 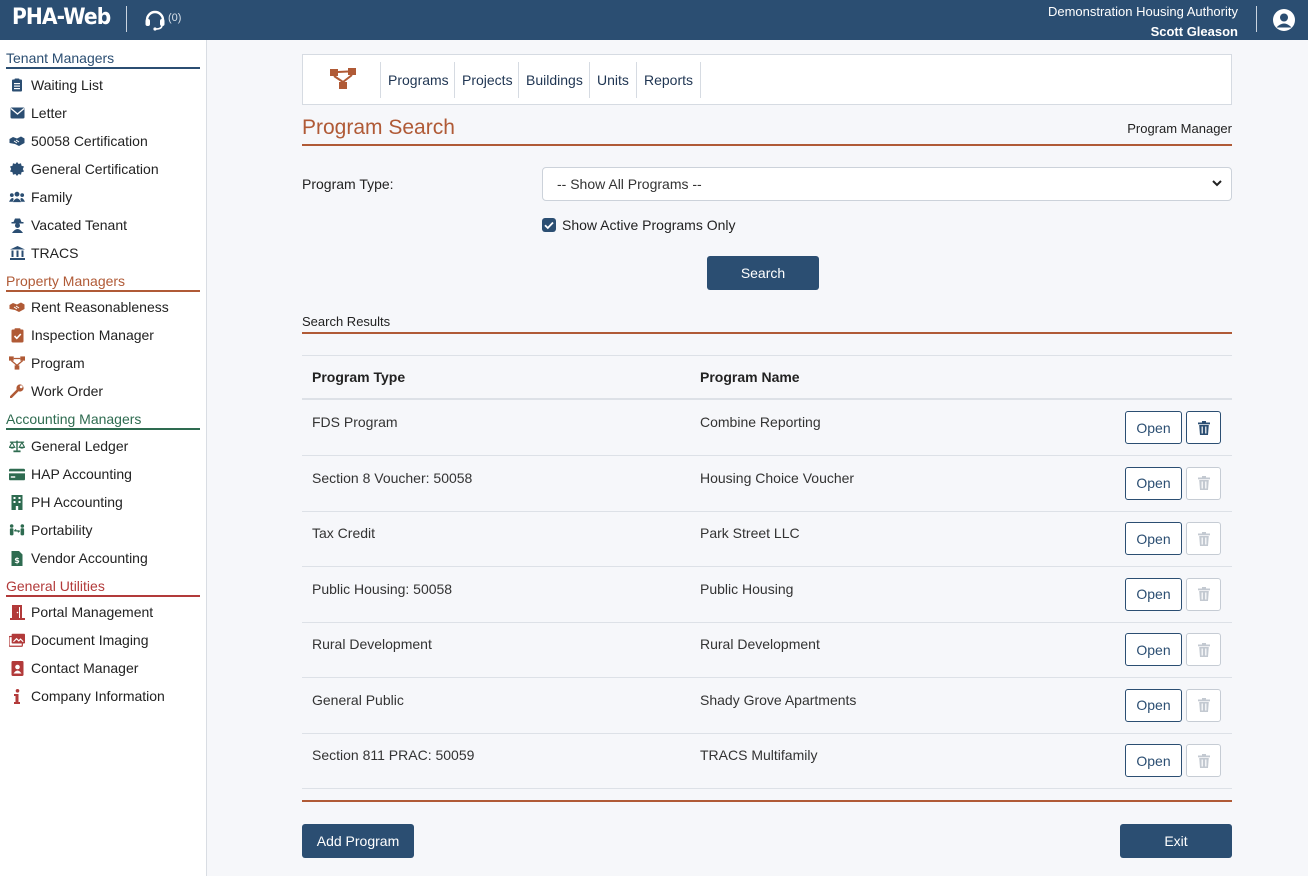 What do you see at coordinates (103, 530) in the screenshot?
I see `sidebar-item-portability: Portability` at bounding box center [103, 530].